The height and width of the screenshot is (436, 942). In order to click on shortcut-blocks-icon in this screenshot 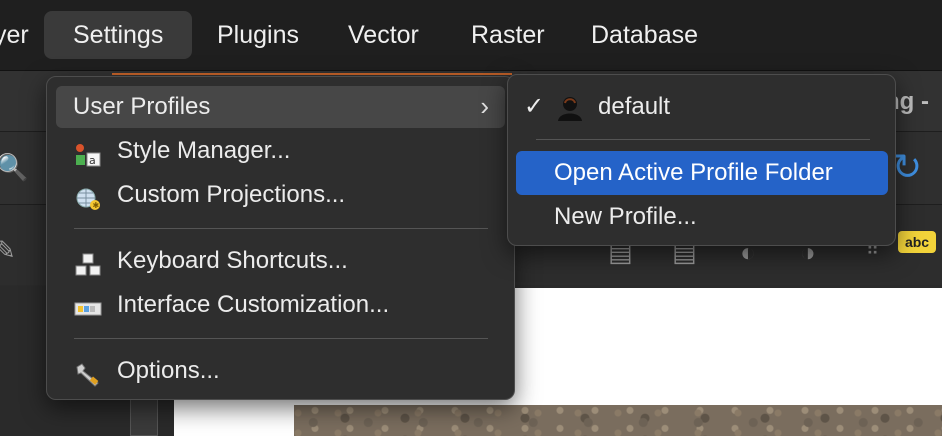, I will do `click(88, 262)`.